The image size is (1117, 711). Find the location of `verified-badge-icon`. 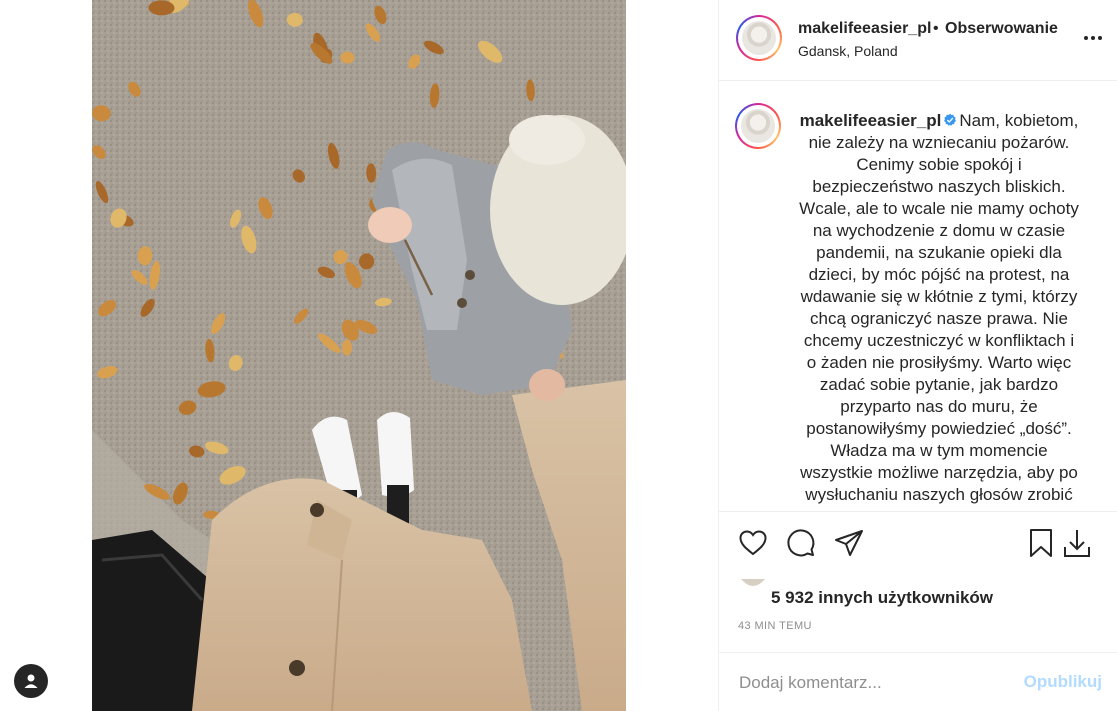

verified-badge-icon is located at coordinates (950, 119).